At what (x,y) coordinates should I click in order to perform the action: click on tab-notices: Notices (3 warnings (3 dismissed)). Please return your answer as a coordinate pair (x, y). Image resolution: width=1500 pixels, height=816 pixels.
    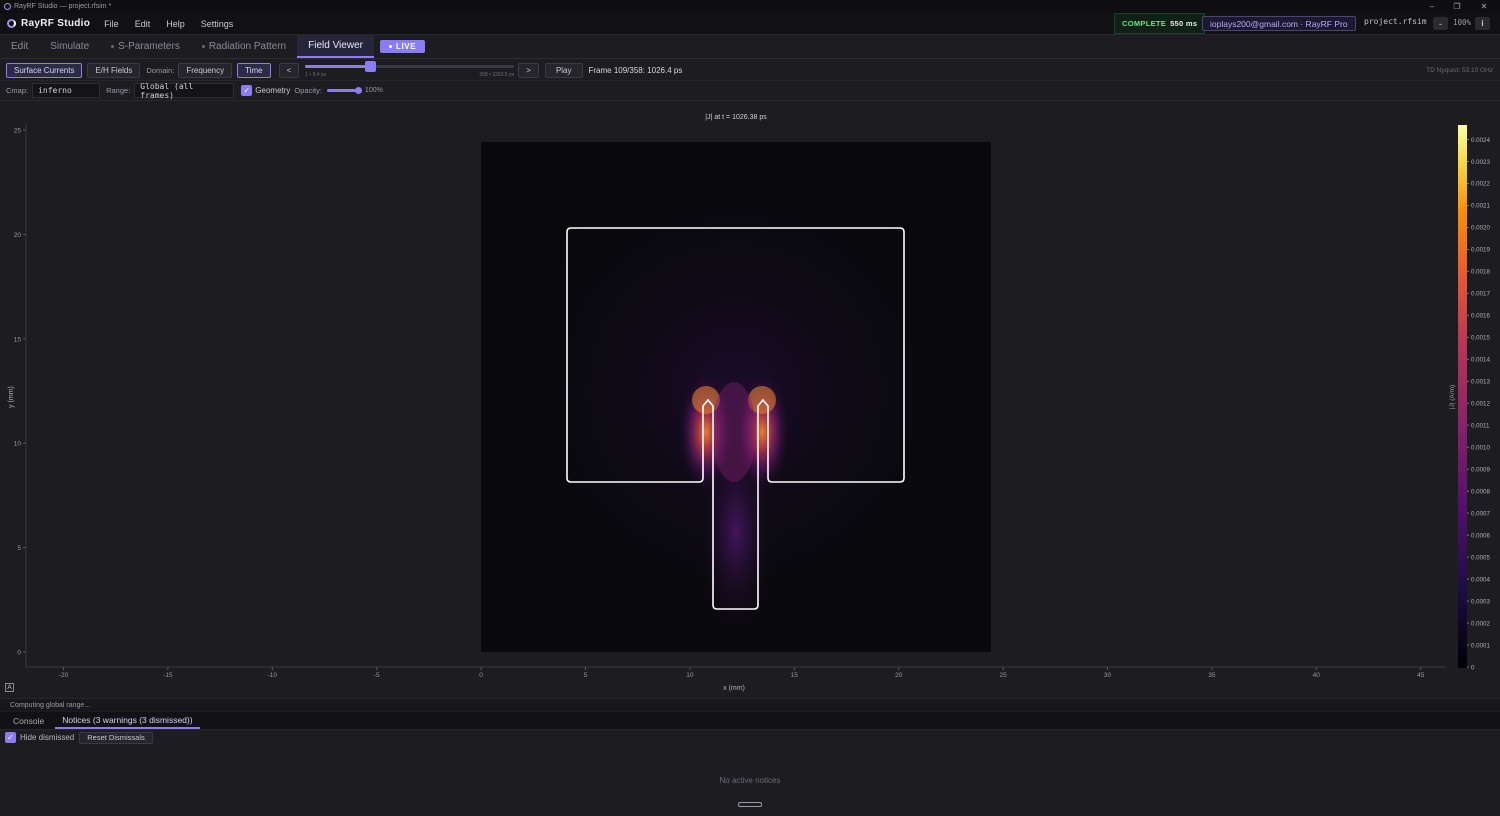
    Looking at the image, I should click on (127, 720).